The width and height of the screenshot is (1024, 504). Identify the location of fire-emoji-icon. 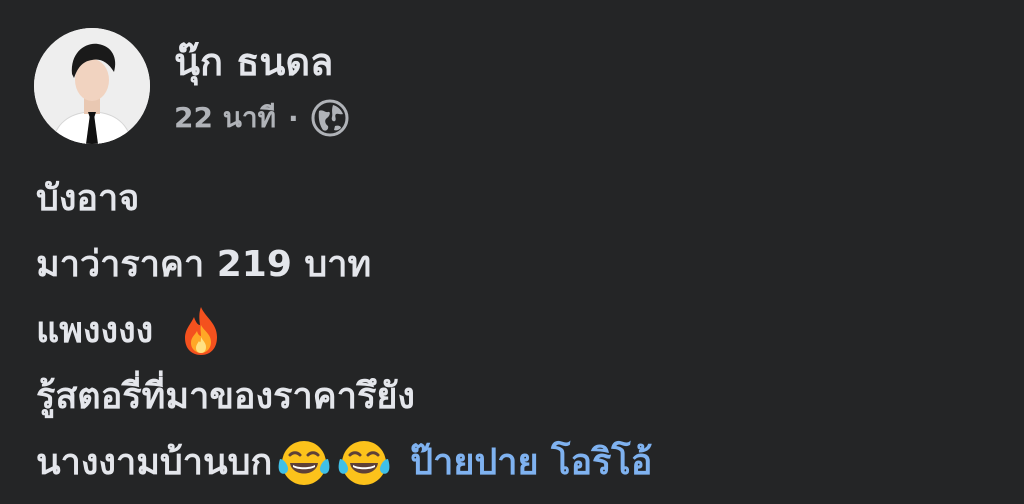
(201, 331).